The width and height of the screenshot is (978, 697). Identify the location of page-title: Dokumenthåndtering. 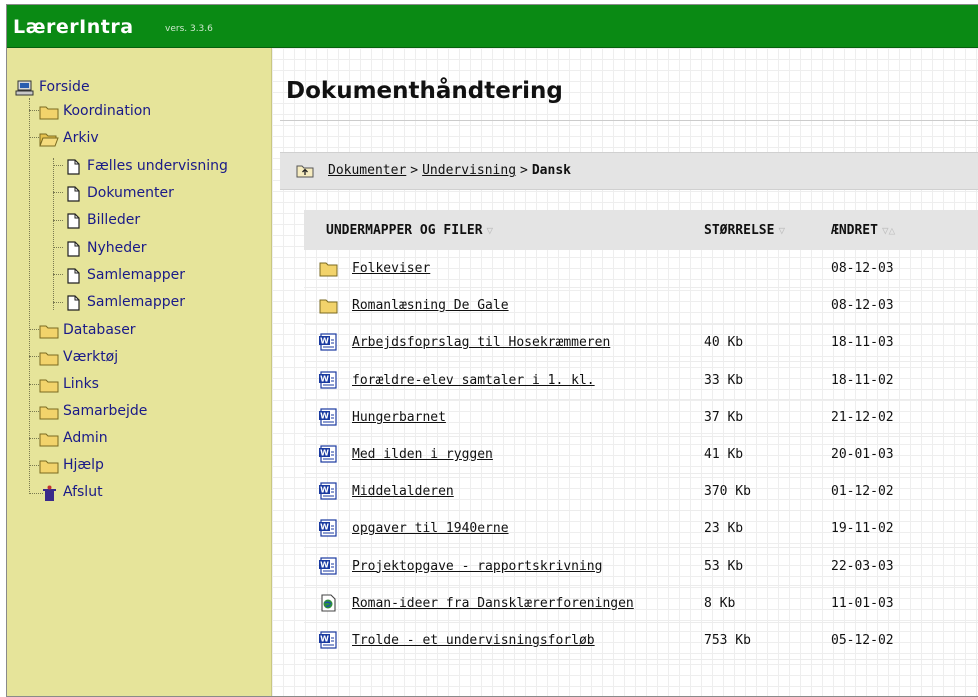
(424, 91).